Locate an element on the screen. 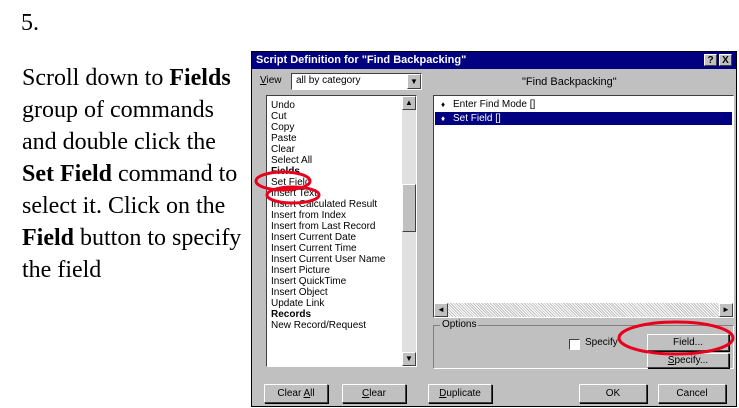 This screenshot has height=408, width=739. view-label-rest: iew is located at coordinates (274, 80).